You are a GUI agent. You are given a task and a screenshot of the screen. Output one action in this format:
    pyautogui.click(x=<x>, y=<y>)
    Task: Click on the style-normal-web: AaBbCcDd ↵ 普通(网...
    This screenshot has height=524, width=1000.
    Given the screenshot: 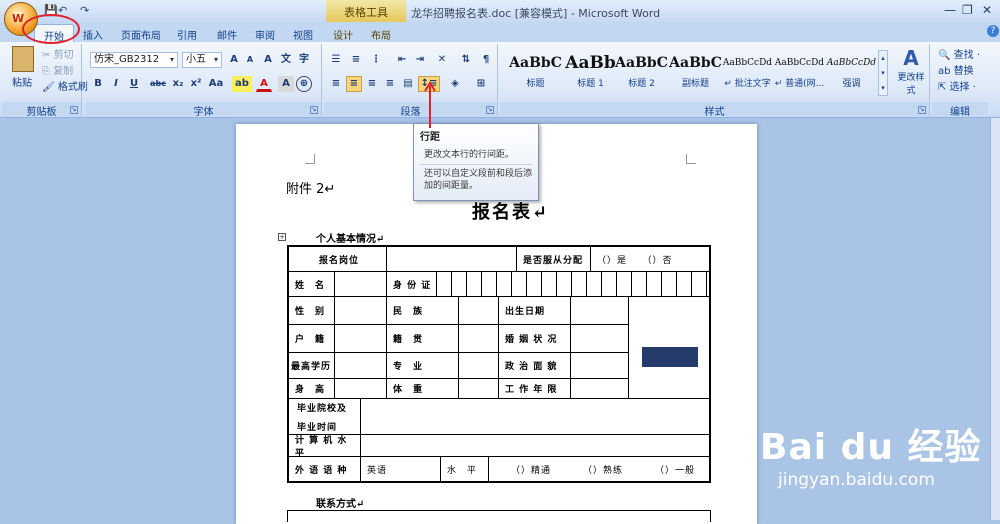 What is the action you would take?
    pyautogui.click(x=799, y=73)
    